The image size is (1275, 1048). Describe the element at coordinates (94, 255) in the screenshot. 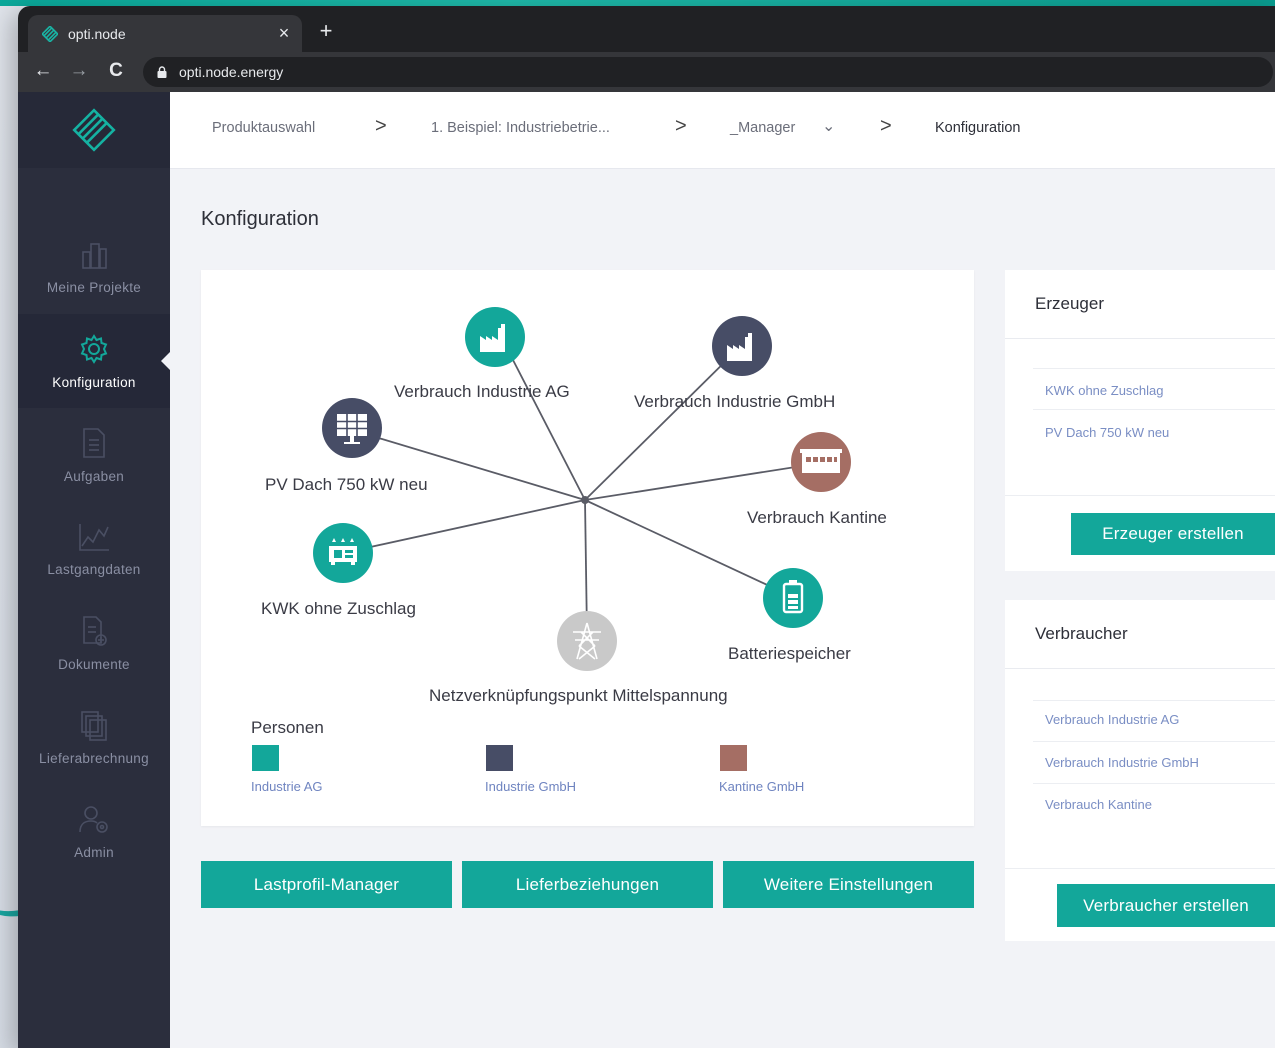

I see `buildings-icon` at that location.